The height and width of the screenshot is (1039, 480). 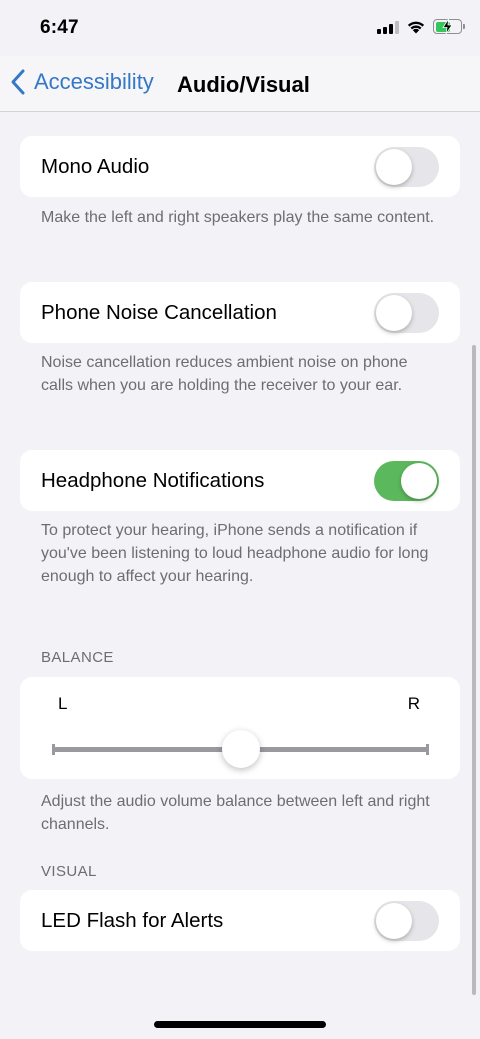 I want to click on cellular-signal-icon, so click(x=388, y=27).